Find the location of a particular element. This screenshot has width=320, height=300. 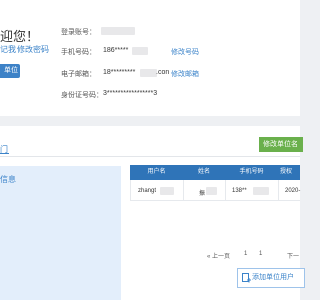

change-phone-link: 修改号码 is located at coordinates (185, 52).